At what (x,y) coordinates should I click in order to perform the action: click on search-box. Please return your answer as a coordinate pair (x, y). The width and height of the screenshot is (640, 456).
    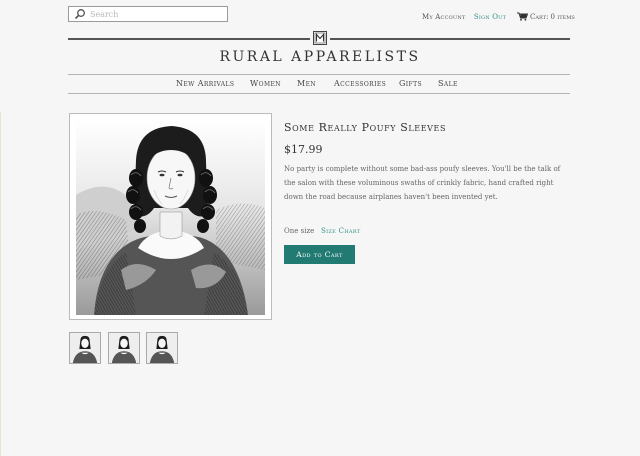
    Looking at the image, I should click on (148, 14).